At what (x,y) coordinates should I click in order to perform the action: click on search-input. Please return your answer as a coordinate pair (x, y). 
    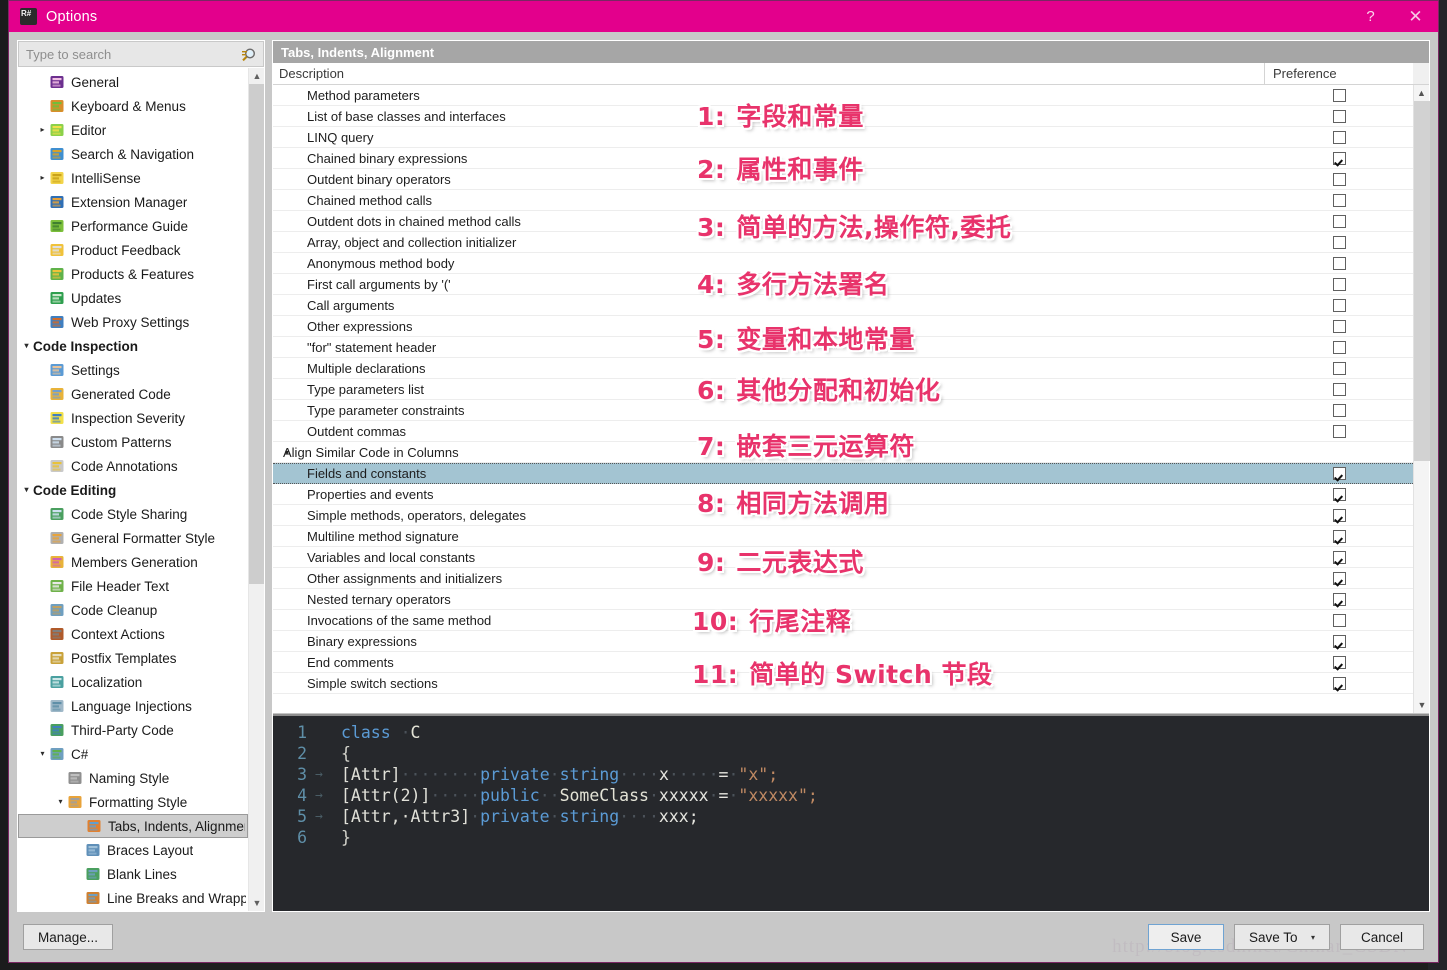
    Looking at the image, I should click on (126, 54).